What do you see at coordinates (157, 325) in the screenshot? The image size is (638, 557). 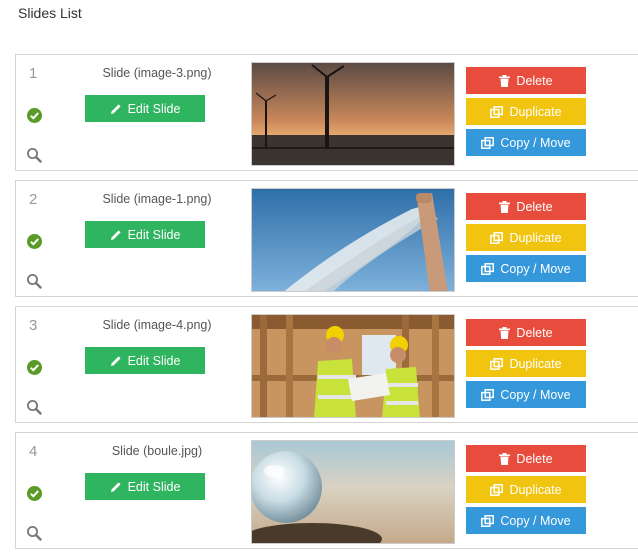 I see `slide-name: Slide (image-4.png)` at bounding box center [157, 325].